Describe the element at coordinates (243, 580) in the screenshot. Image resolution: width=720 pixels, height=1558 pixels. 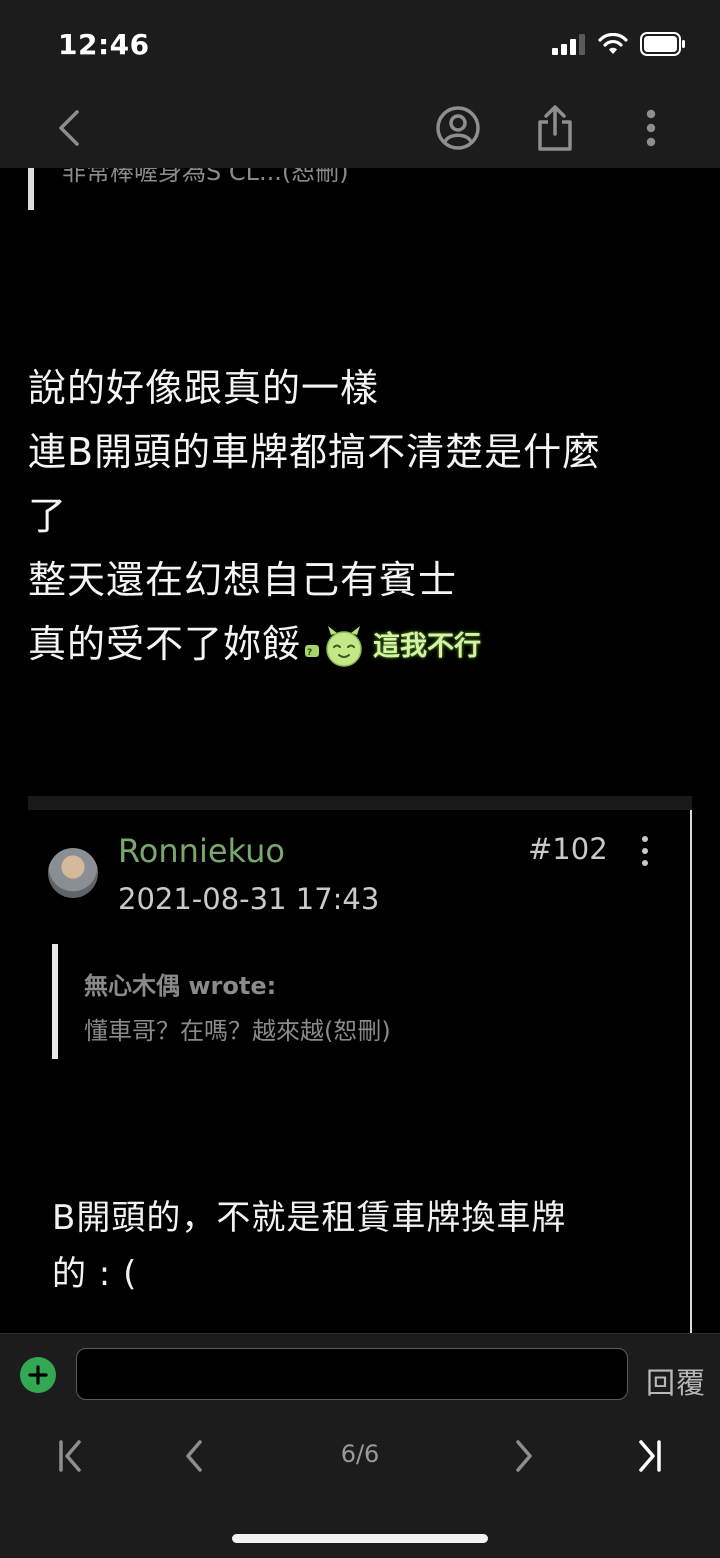
I see `post-line: 整天還在幻想自己有賓士` at that location.